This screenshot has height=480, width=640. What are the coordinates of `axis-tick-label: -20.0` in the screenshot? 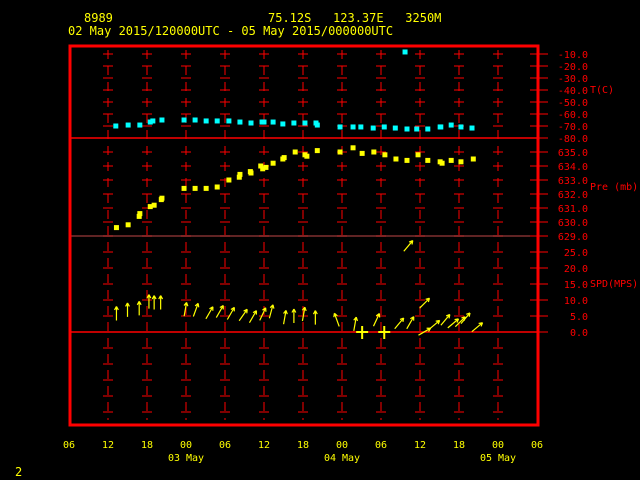 It's located at (573, 67).